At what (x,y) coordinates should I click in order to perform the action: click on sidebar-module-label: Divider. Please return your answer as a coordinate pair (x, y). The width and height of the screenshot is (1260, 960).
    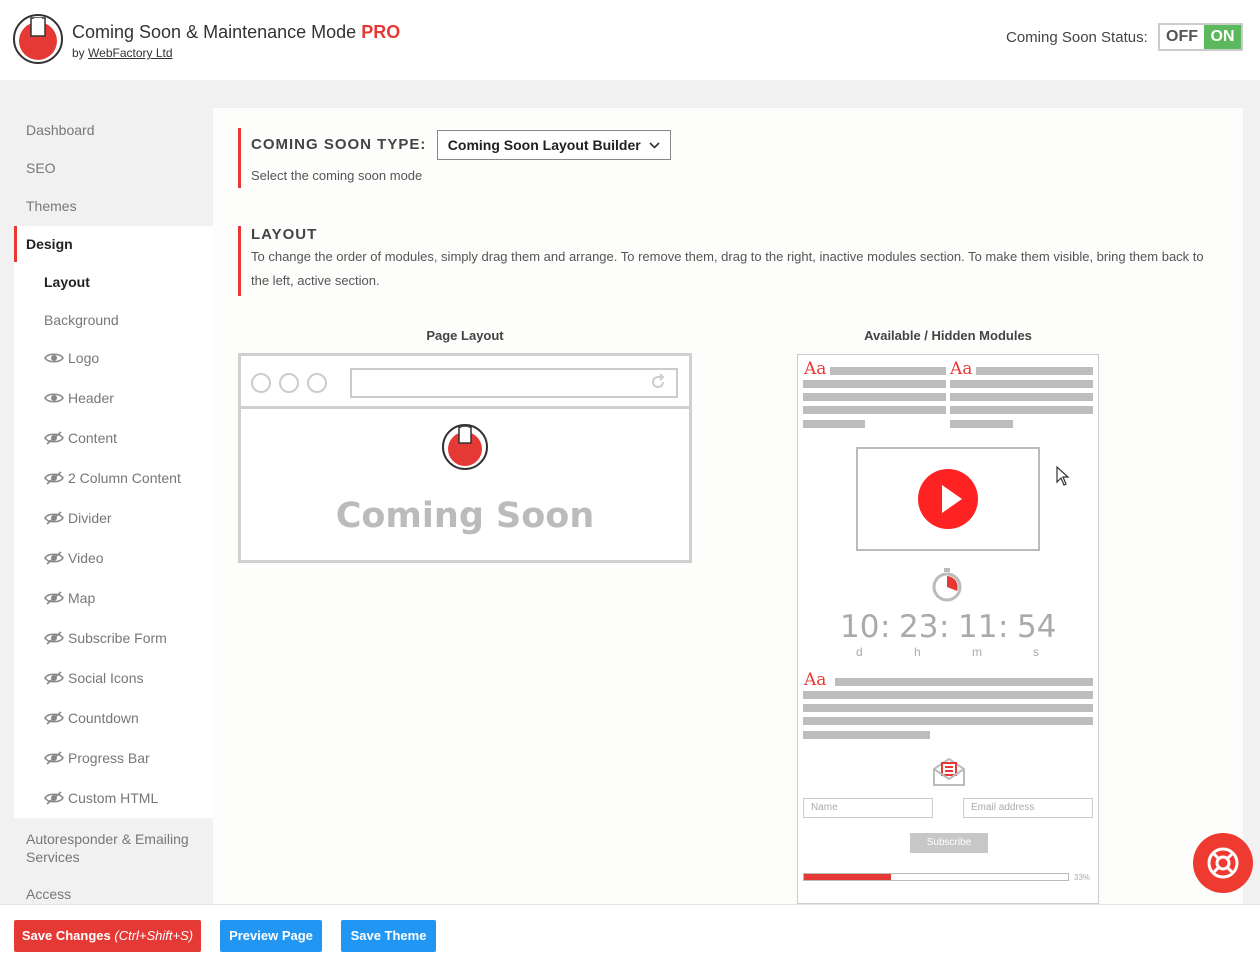
    Looking at the image, I should click on (90, 518).